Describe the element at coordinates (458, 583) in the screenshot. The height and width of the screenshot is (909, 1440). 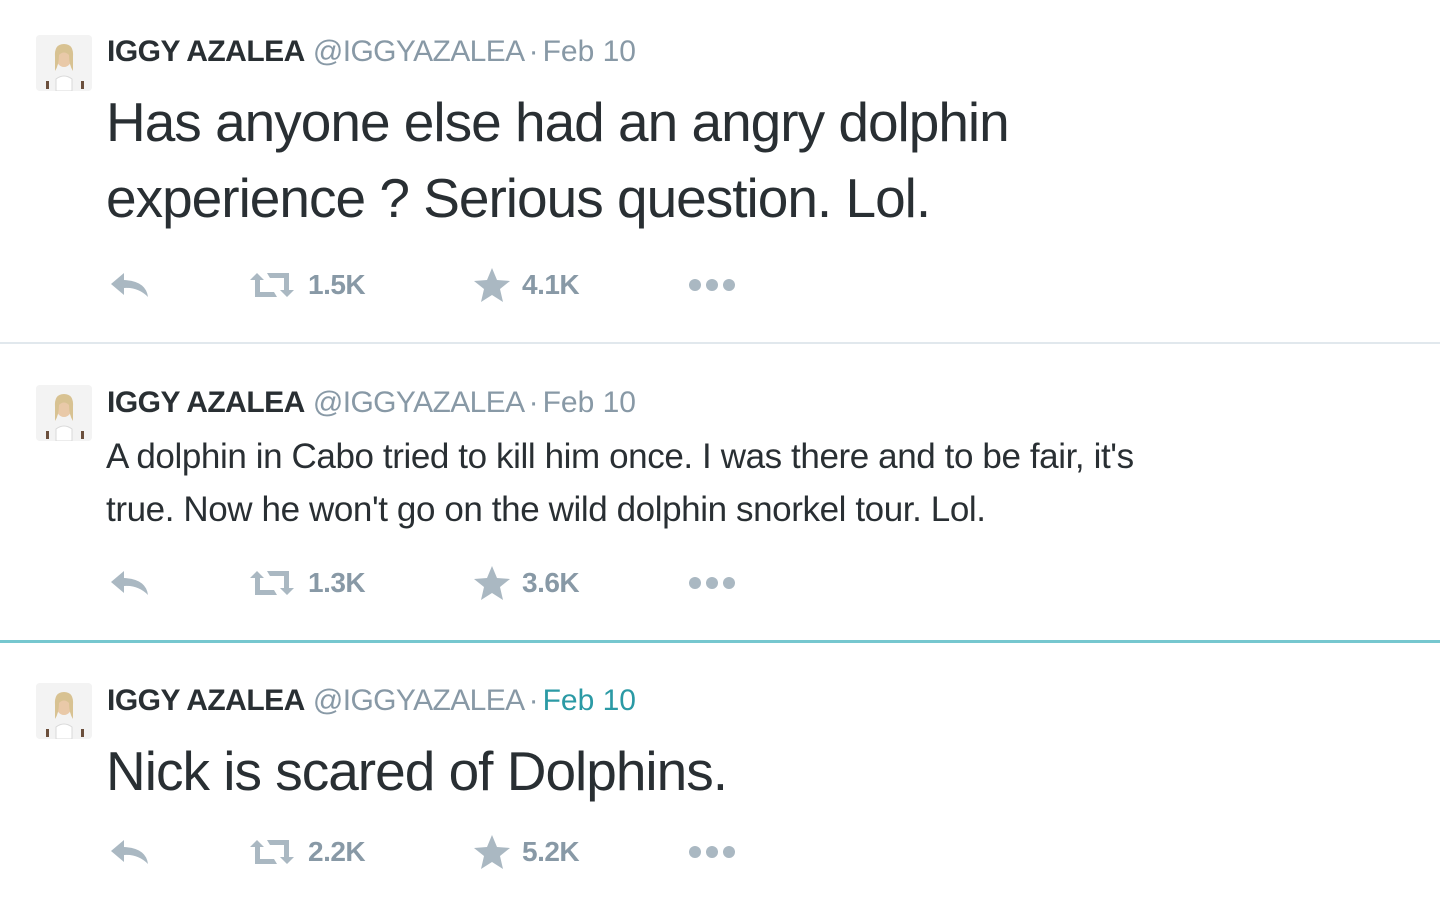
I see `tweet-actions: 1.3K 3.6K` at that location.